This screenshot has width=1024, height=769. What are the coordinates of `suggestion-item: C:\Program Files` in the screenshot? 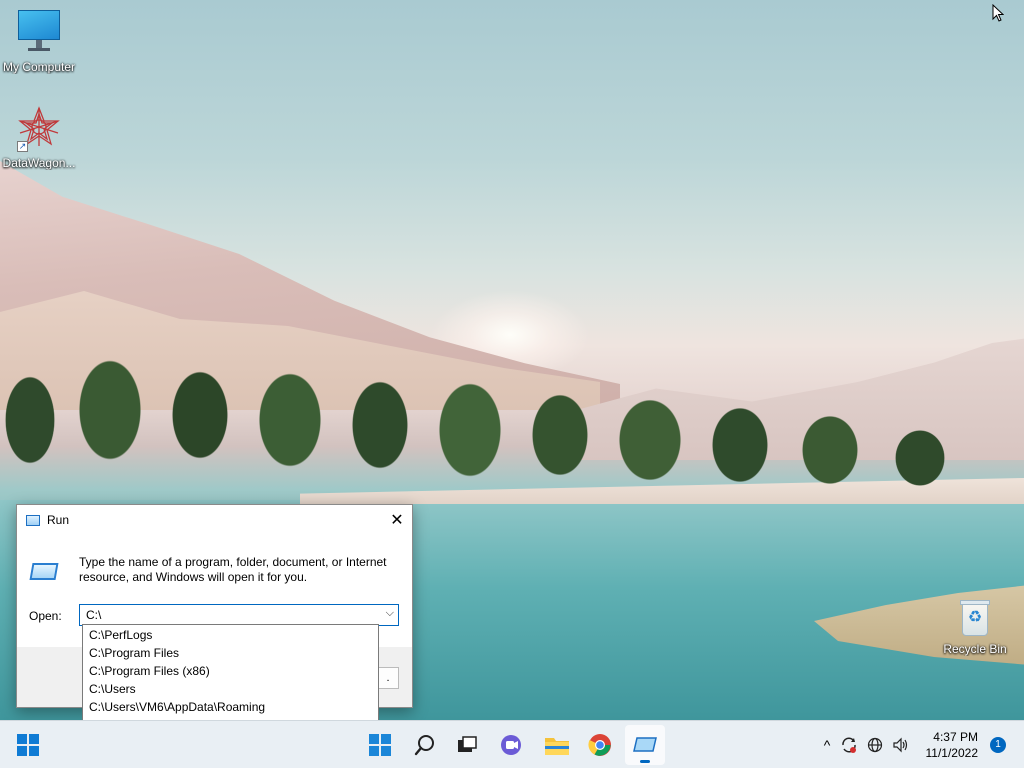 It's located at (230, 653).